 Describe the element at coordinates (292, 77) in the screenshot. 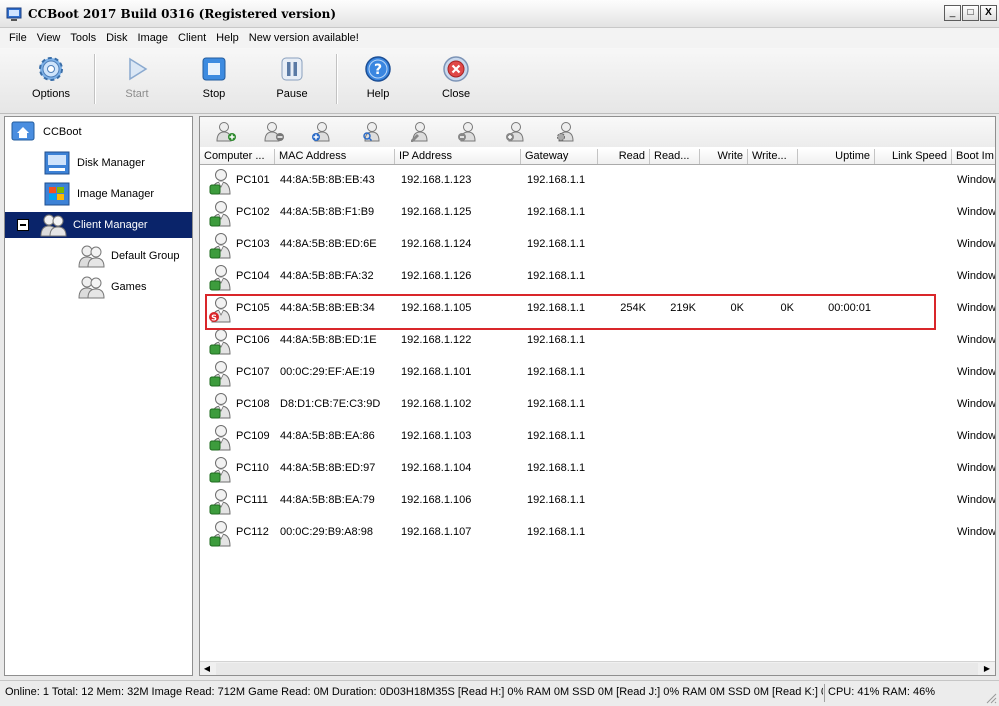

I see `pause-button: Pause` at that location.